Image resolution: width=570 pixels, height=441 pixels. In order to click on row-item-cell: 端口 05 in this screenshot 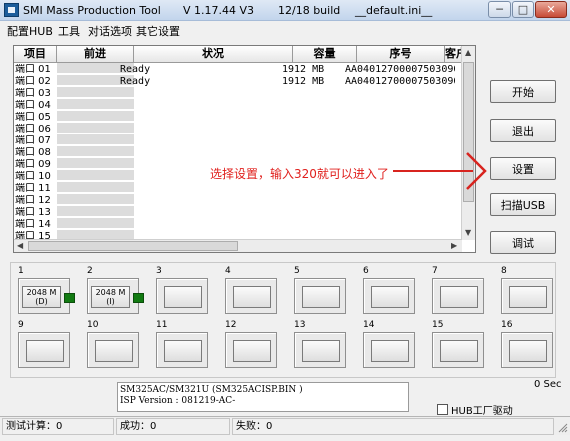, I will do `click(33, 117)`.